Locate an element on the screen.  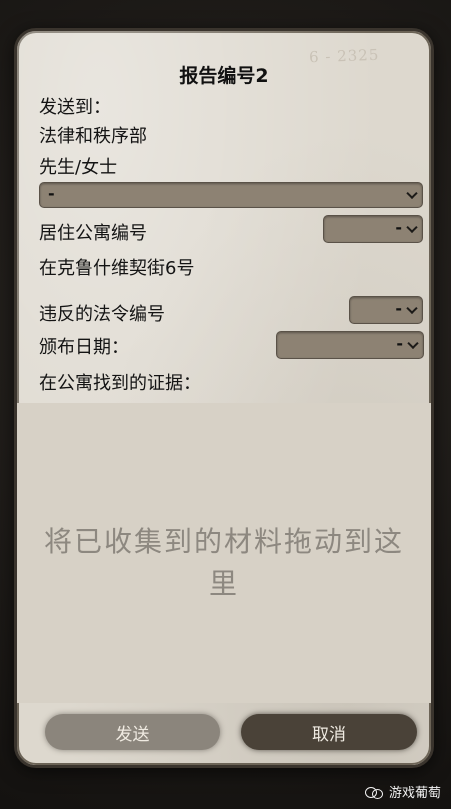
apartment-select: - is located at coordinates (373, 229).